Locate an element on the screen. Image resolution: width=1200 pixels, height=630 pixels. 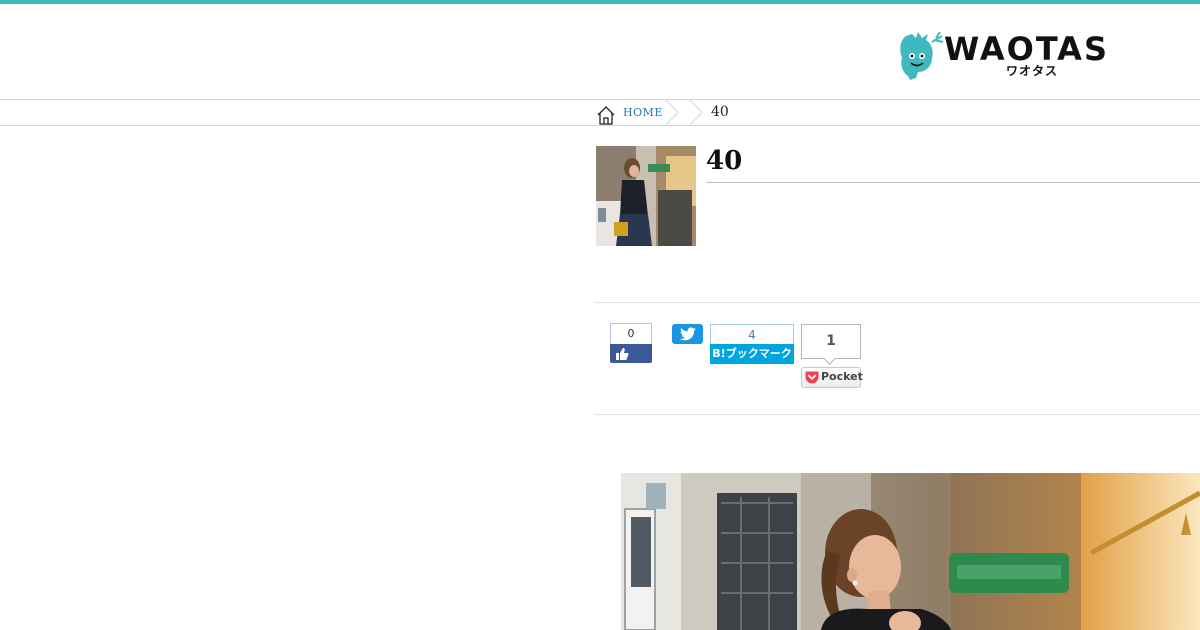
twitter-share-button is located at coordinates (687, 334).